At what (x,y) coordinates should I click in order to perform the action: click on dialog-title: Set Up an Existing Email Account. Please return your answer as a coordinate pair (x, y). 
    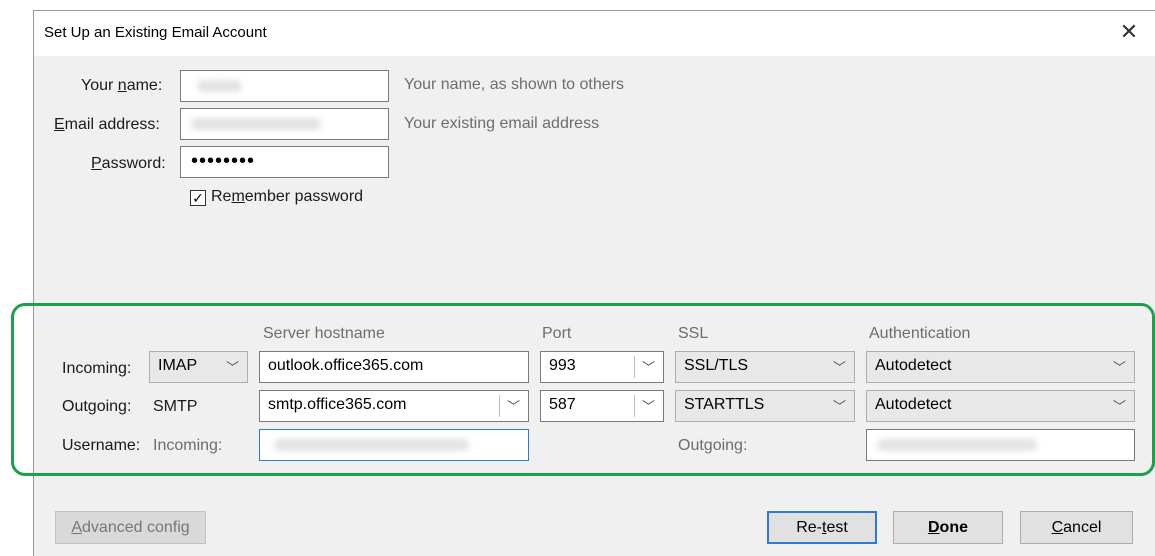
    Looking at the image, I should click on (155, 32).